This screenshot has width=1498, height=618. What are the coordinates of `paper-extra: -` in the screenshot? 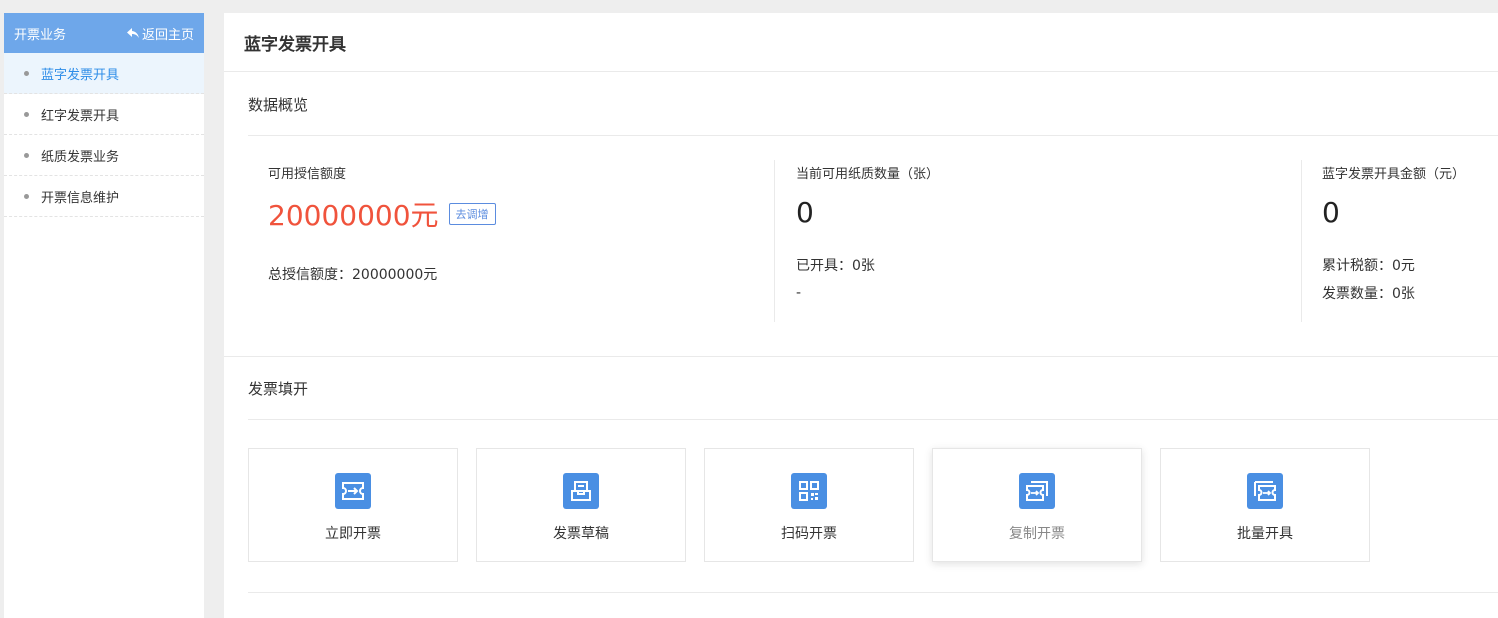 It's located at (799, 293).